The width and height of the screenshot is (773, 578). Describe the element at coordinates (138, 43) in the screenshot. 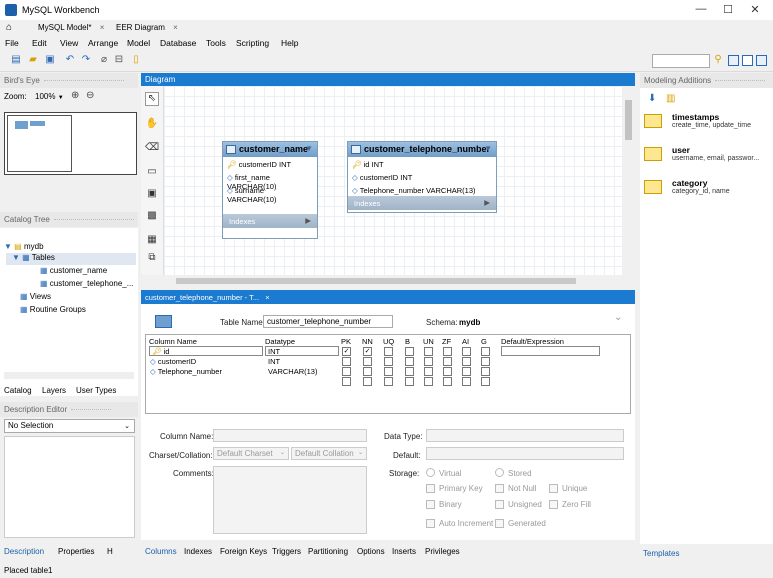

I see `menu-model: Model` at that location.